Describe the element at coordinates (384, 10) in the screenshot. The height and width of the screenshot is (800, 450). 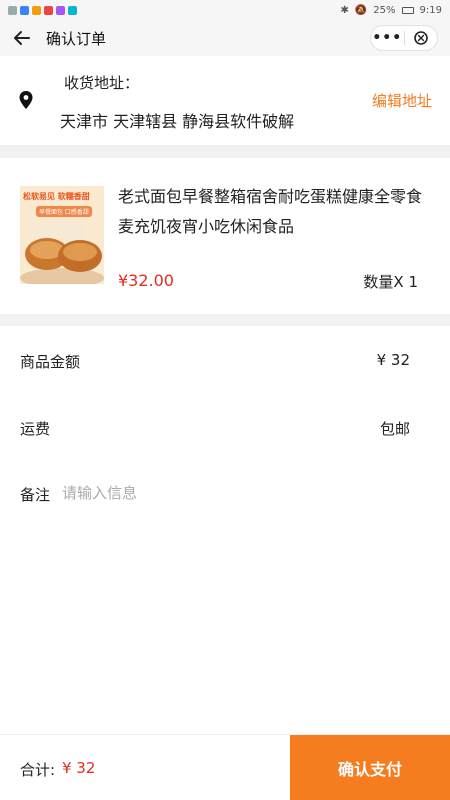
I see `battery-percent: 25%` at that location.